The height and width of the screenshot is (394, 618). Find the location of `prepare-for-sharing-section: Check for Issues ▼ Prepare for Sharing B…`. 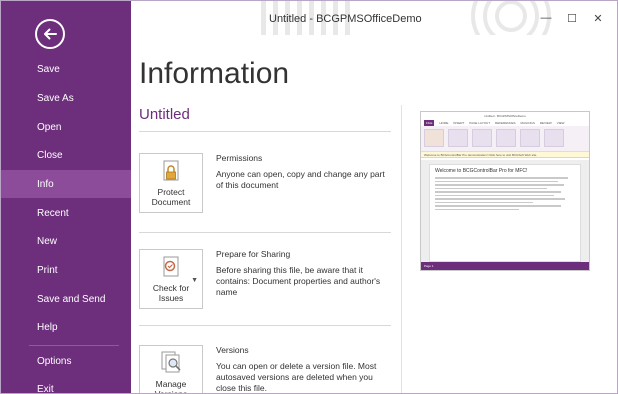

prepare-for-sharing-section: Check for Issues ▼ Prepare for Sharing B… is located at coordinates (265, 280).